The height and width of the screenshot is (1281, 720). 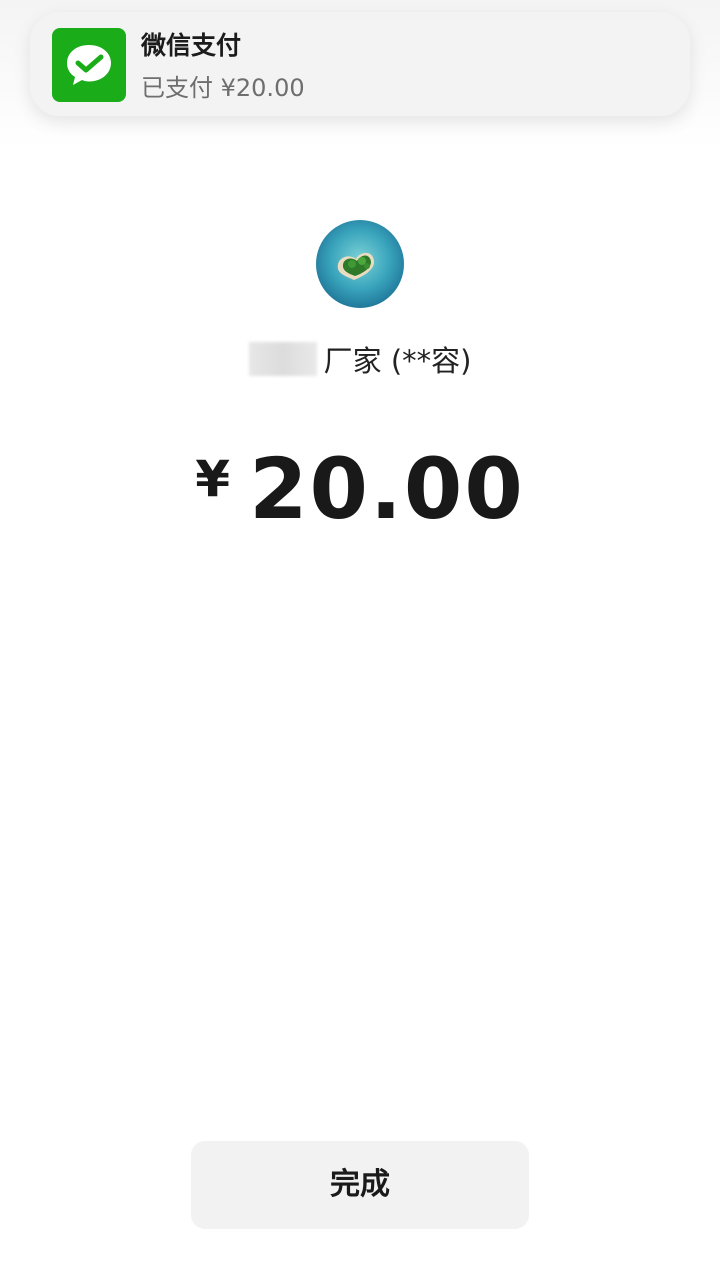 What do you see at coordinates (282, 359) in the screenshot?
I see `redacted-merchant-prefix` at bounding box center [282, 359].